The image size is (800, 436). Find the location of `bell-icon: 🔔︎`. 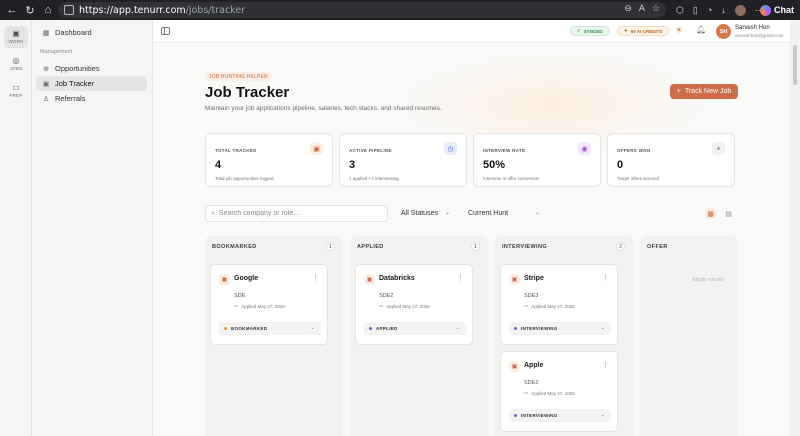

bell-icon: 🔔︎ is located at coordinates (701, 29).